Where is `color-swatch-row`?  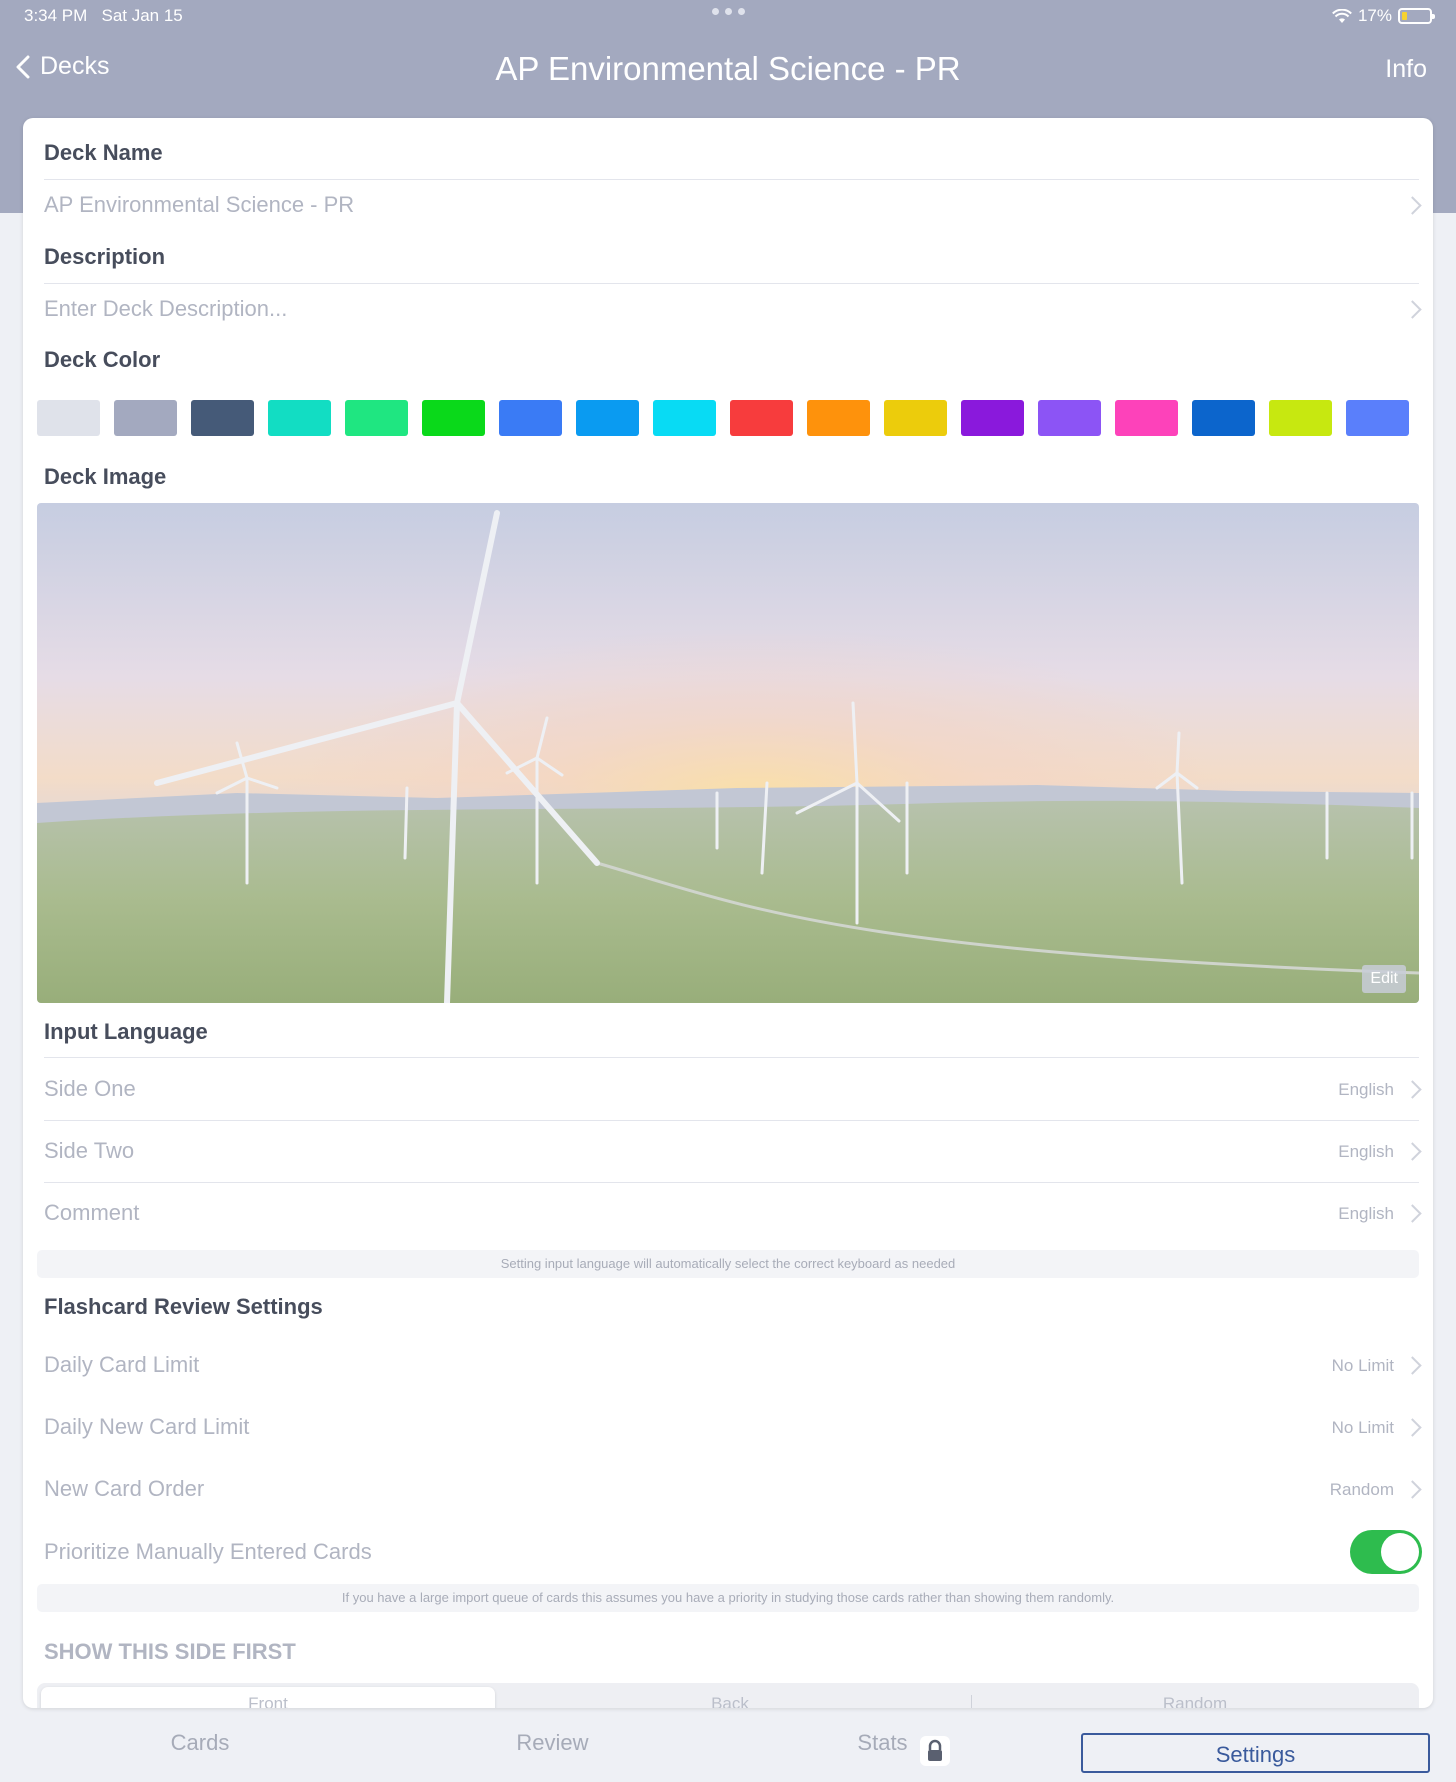
color-swatch-row is located at coordinates (723, 418).